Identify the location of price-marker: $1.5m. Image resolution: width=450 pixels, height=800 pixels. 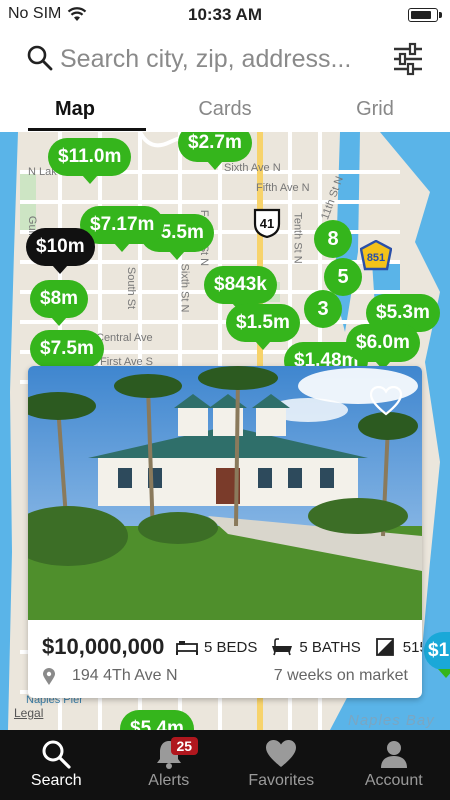
(263, 327).